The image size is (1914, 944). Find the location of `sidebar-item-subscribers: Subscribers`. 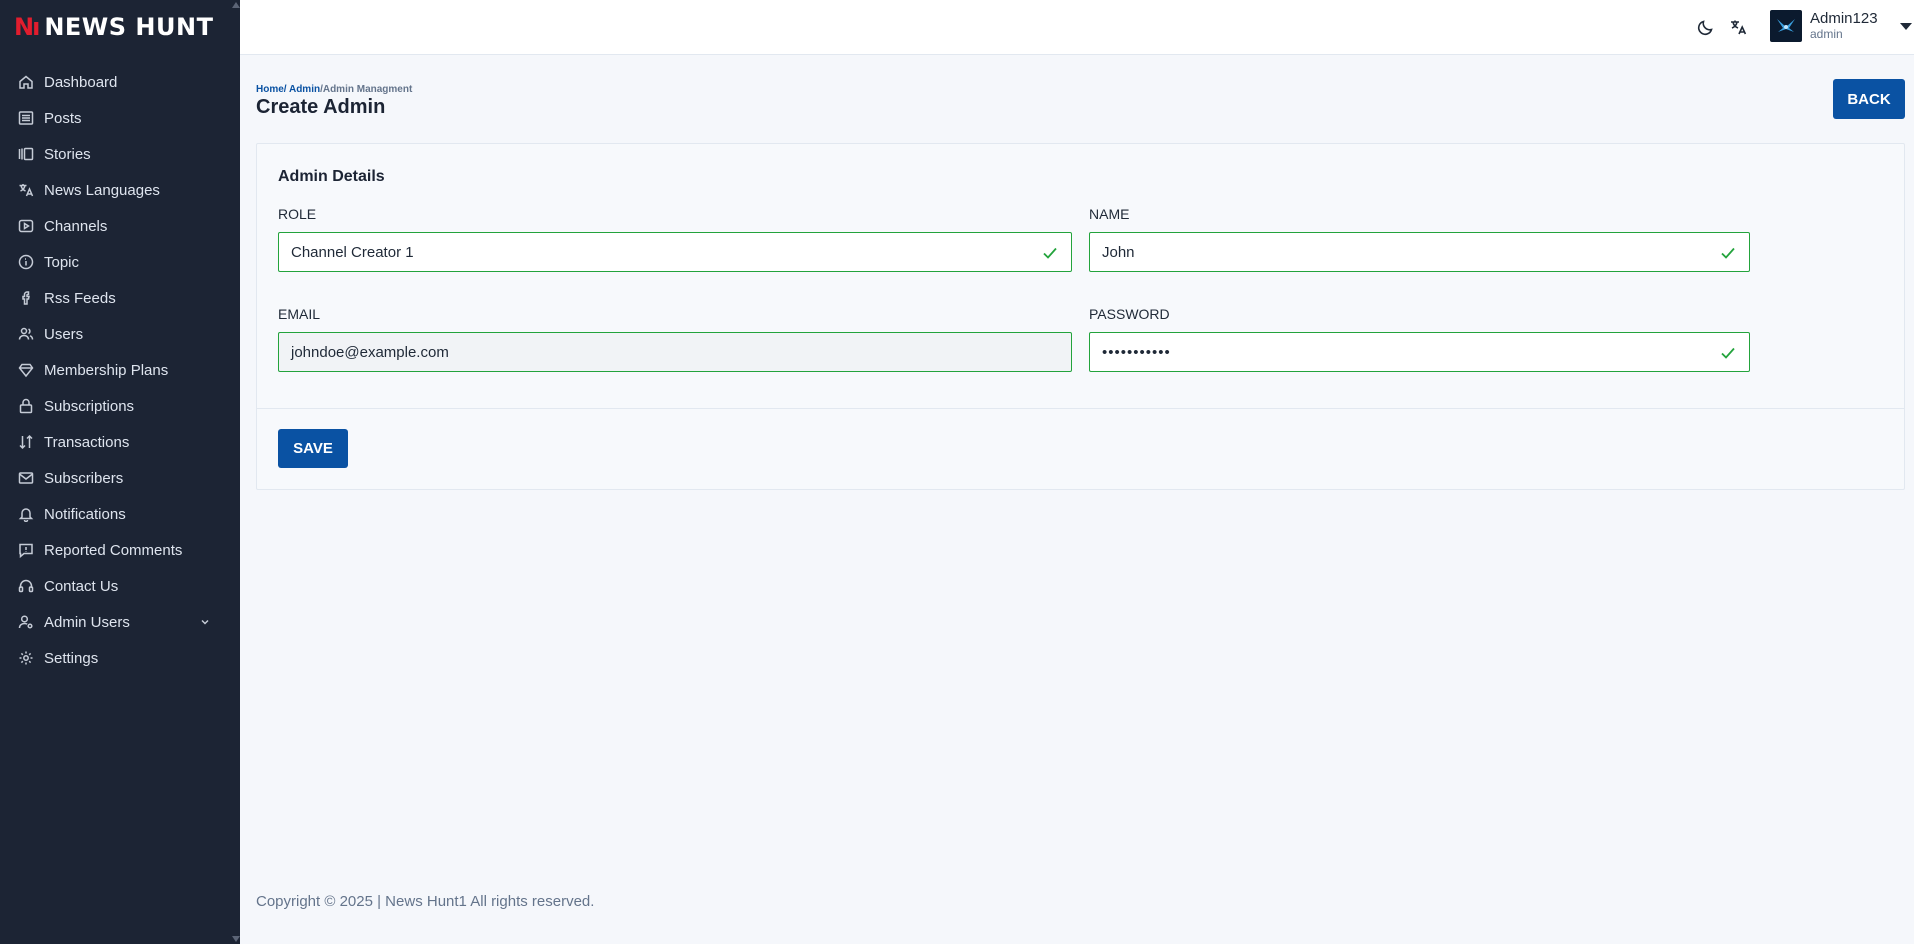

sidebar-item-subscribers: Subscribers is located at coordinates (120, 478).